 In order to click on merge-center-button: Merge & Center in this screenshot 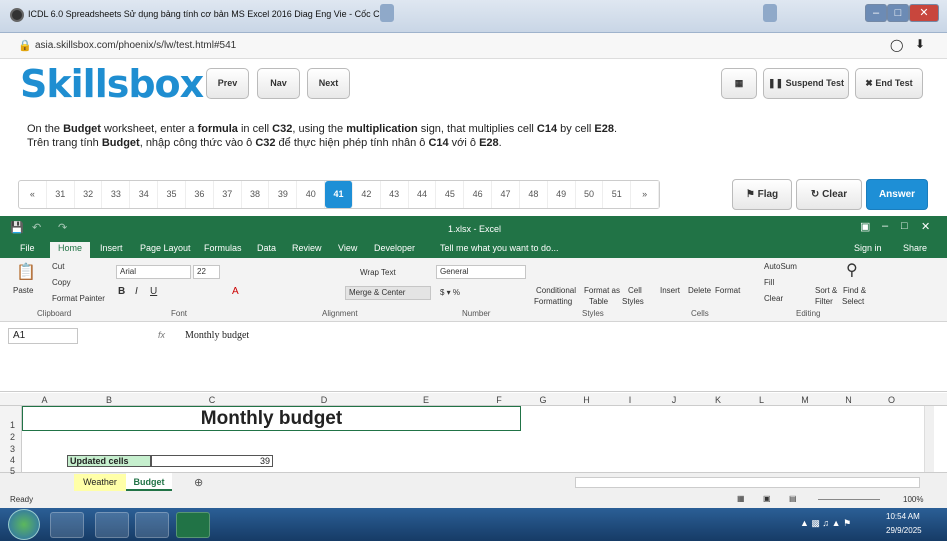, I will do `click(388, 293)`.